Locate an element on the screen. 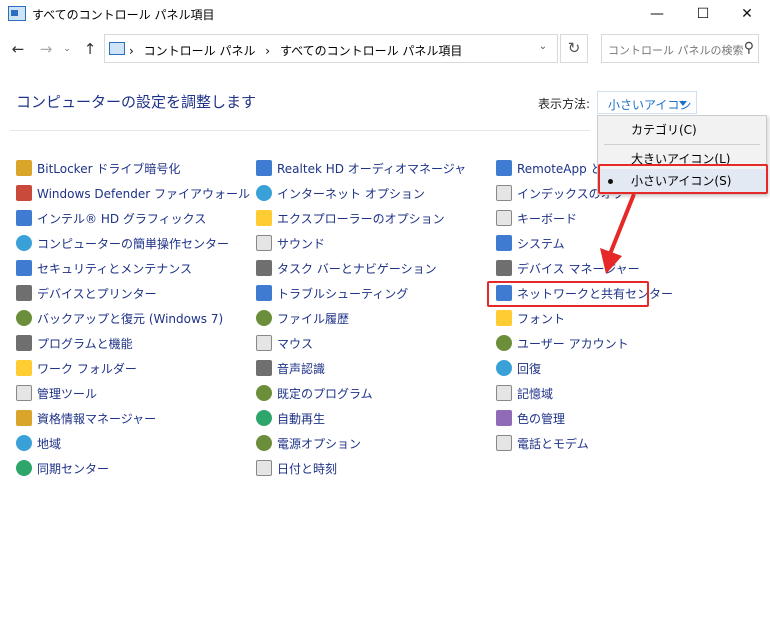 The width and height of the screenshot is (770, 633). cp-item-date-time: 日付と時刻 is located at coordinates (296, 468).